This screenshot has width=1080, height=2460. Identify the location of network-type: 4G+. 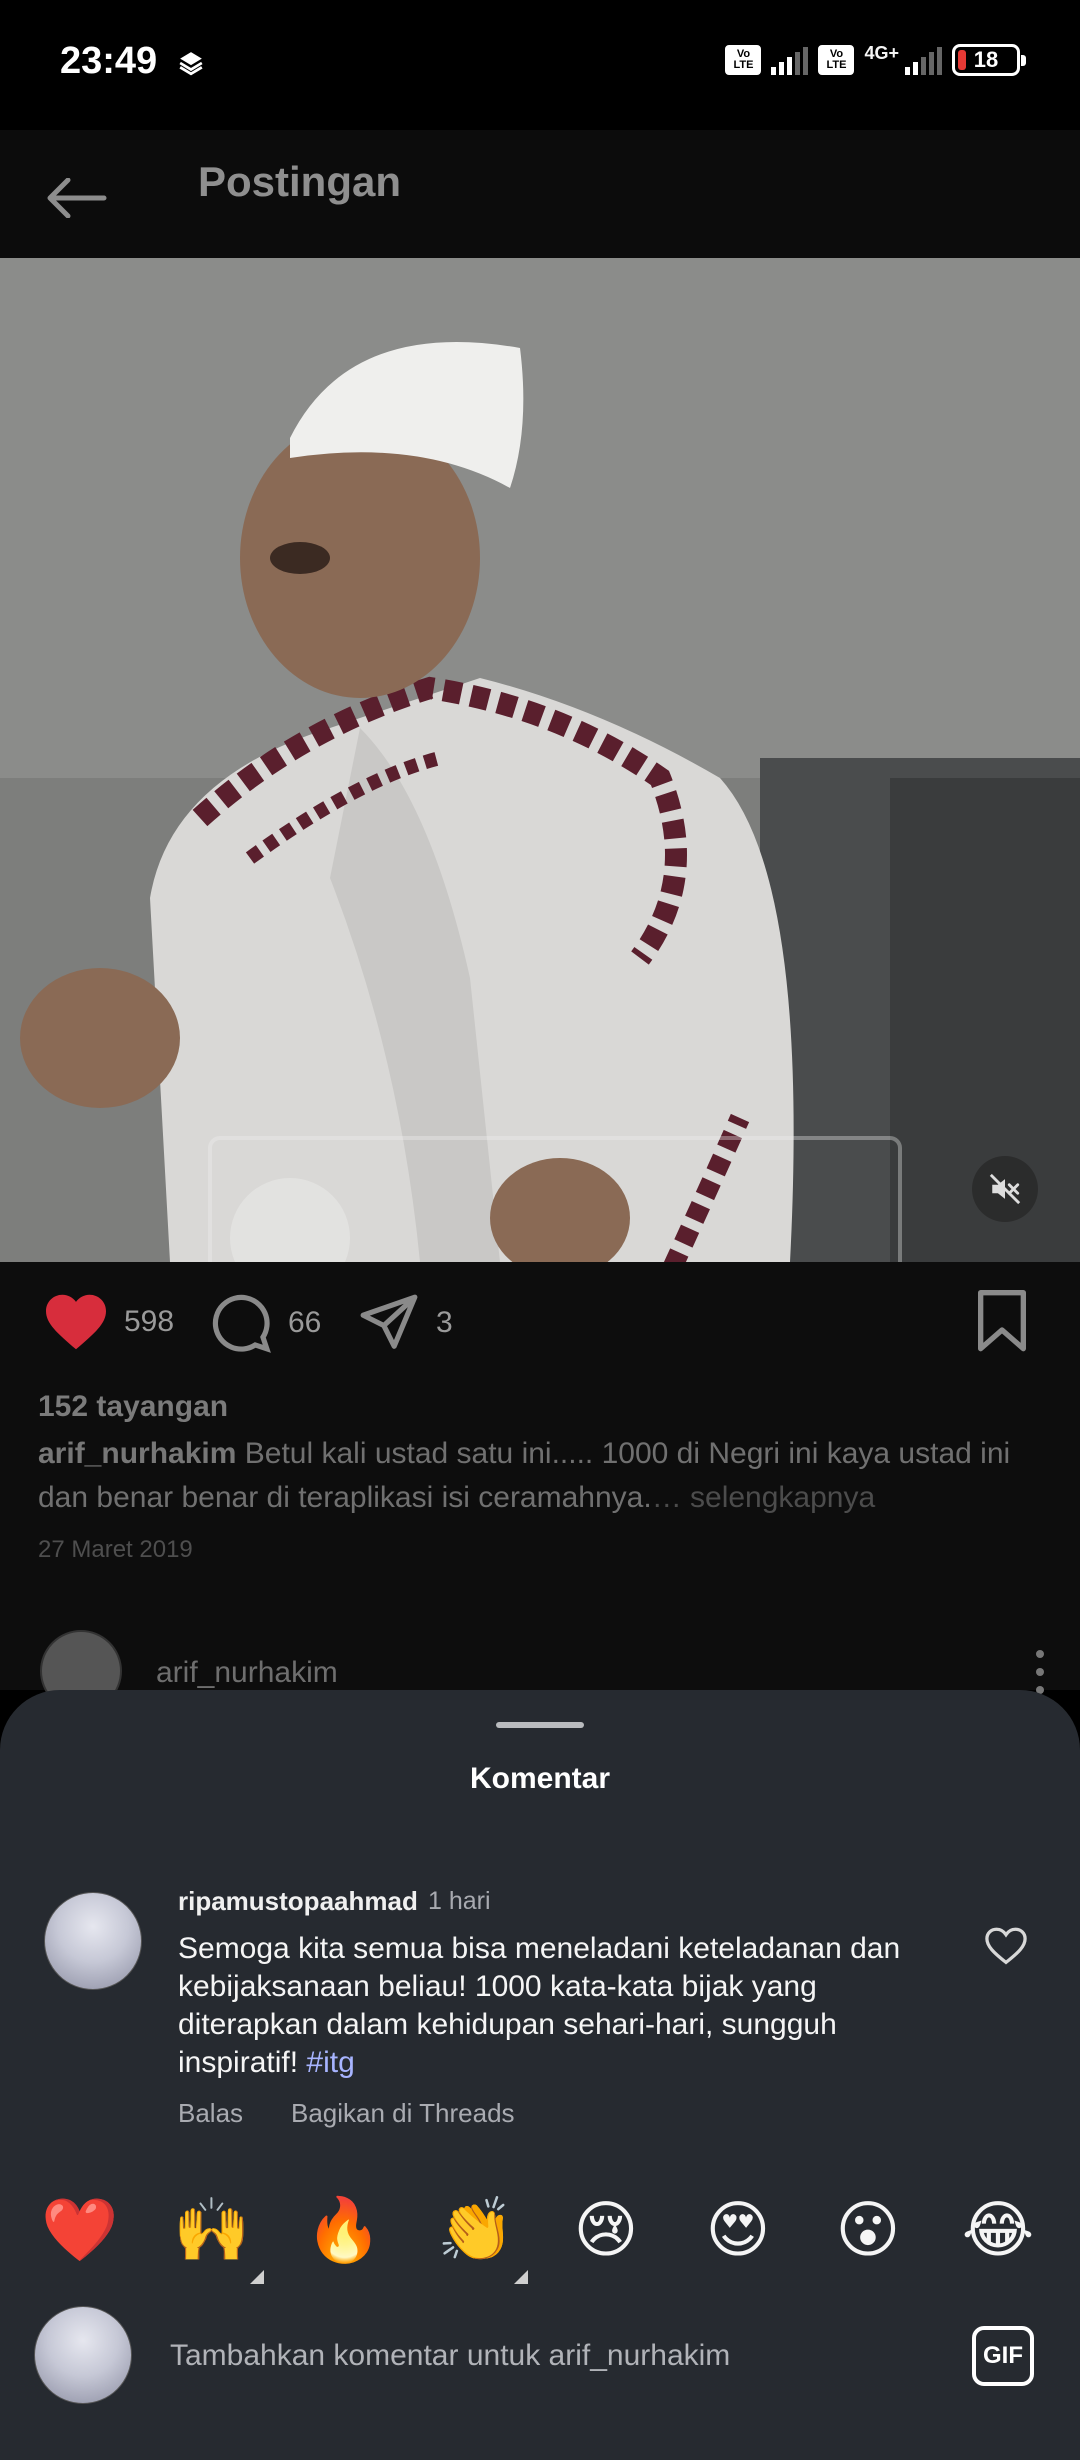
(881, 53).